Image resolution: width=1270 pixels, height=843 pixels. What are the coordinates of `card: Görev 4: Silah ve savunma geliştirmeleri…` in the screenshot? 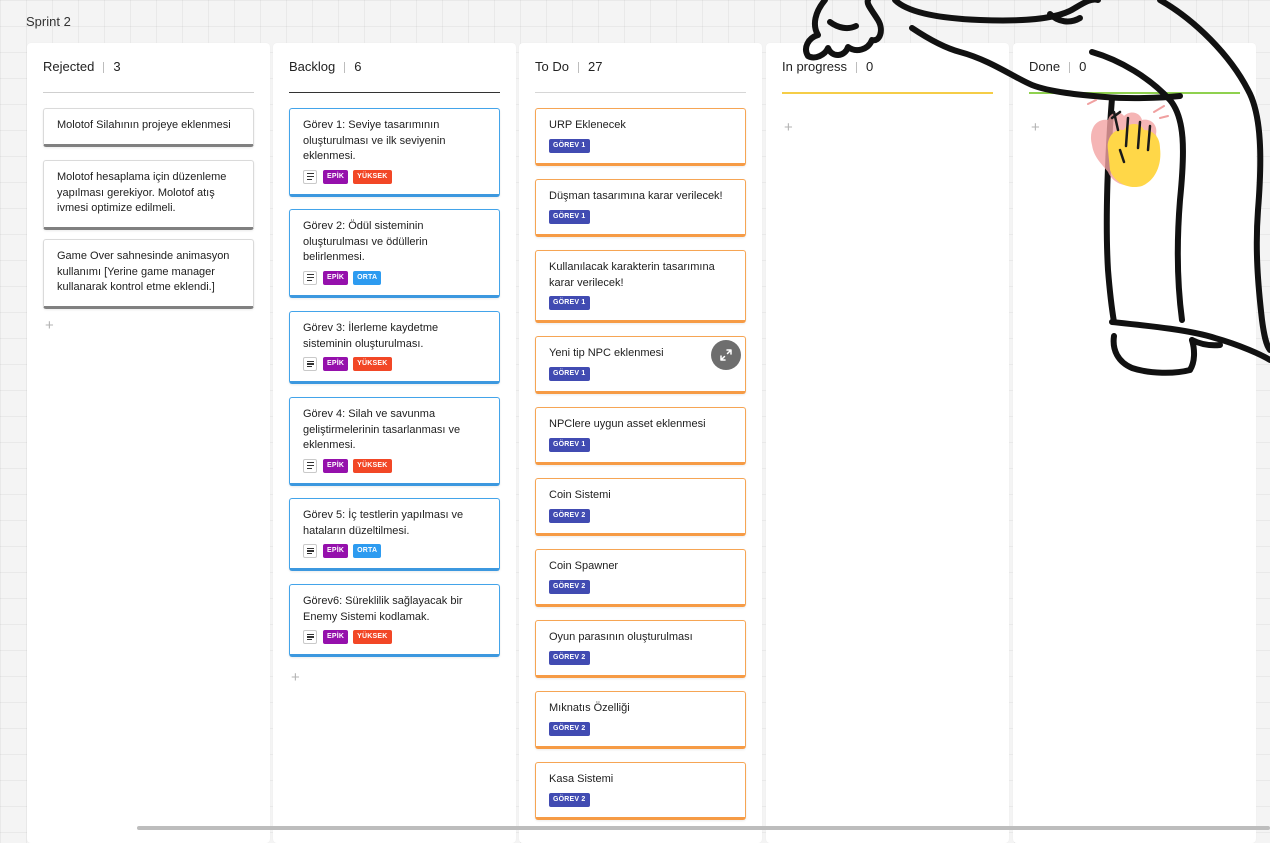 It's located at (394, 441).